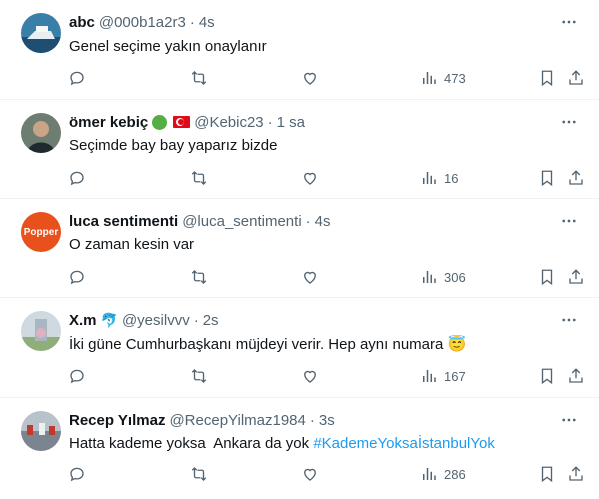 The height and width of the screenshot is (499, 599). I want to click on views-button: 16, so click(439, 178).